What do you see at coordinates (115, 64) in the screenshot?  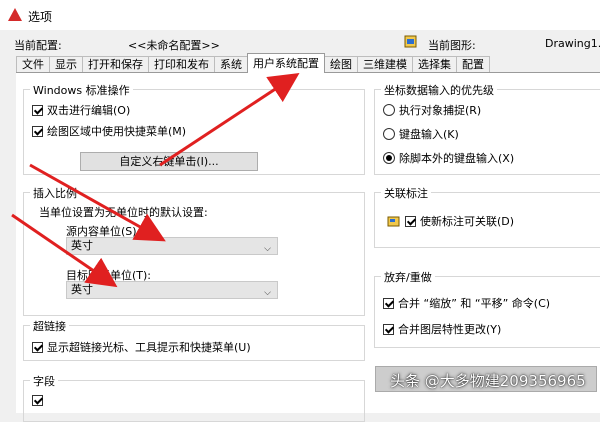 I see `tab-open-save: 打开和保存` at bounding box center [115, 64].